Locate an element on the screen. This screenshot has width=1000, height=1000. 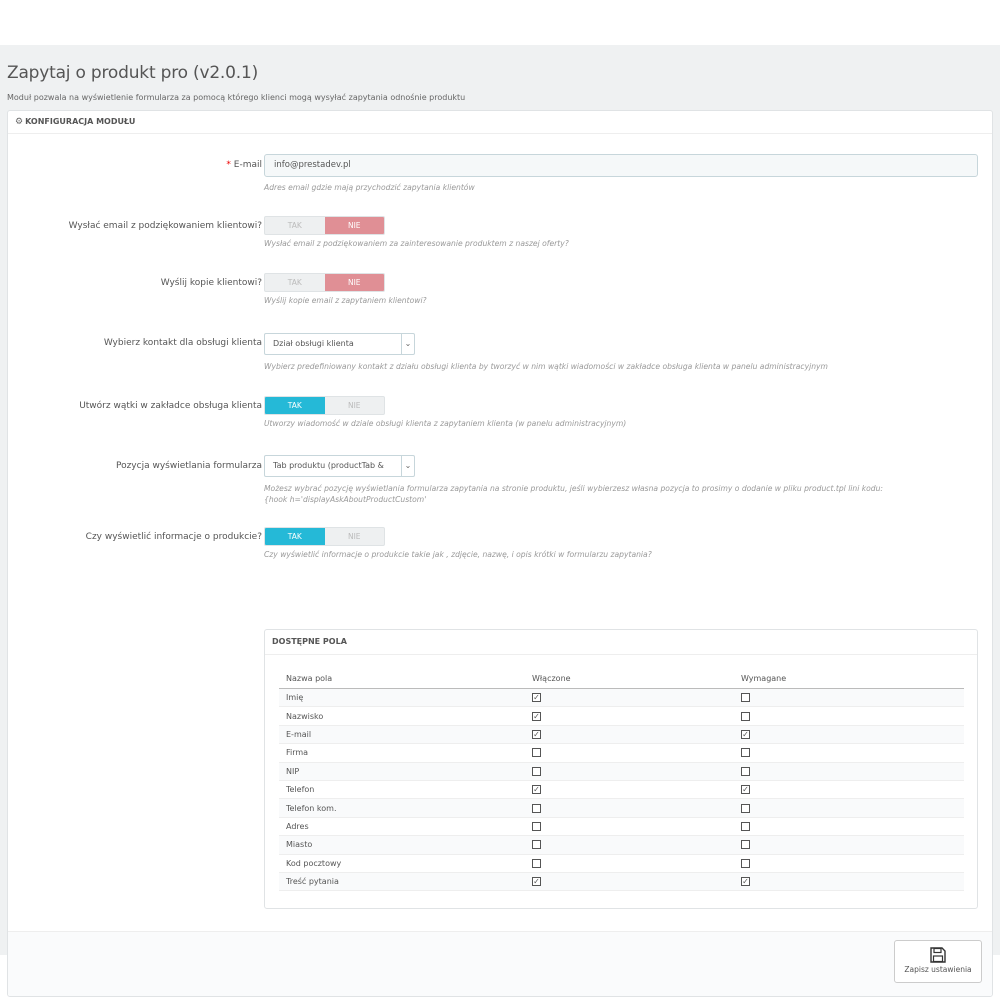
field-name: NIP is located at coordinates (402, 771).